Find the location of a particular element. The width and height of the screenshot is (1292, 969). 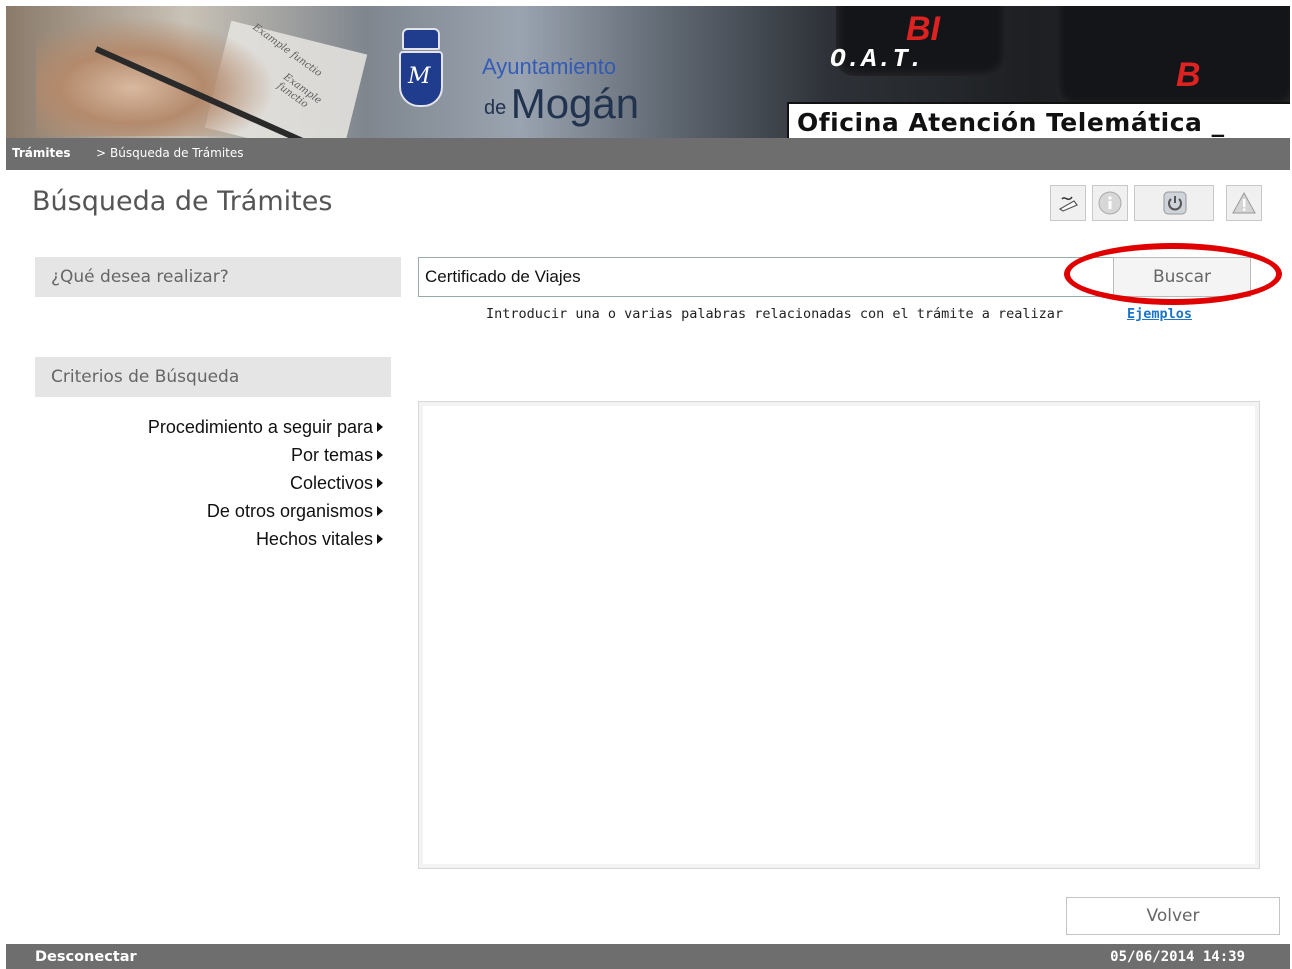

criteria-item-hechos-vitales: Hechos vitales is located at coordinates (209, 541).